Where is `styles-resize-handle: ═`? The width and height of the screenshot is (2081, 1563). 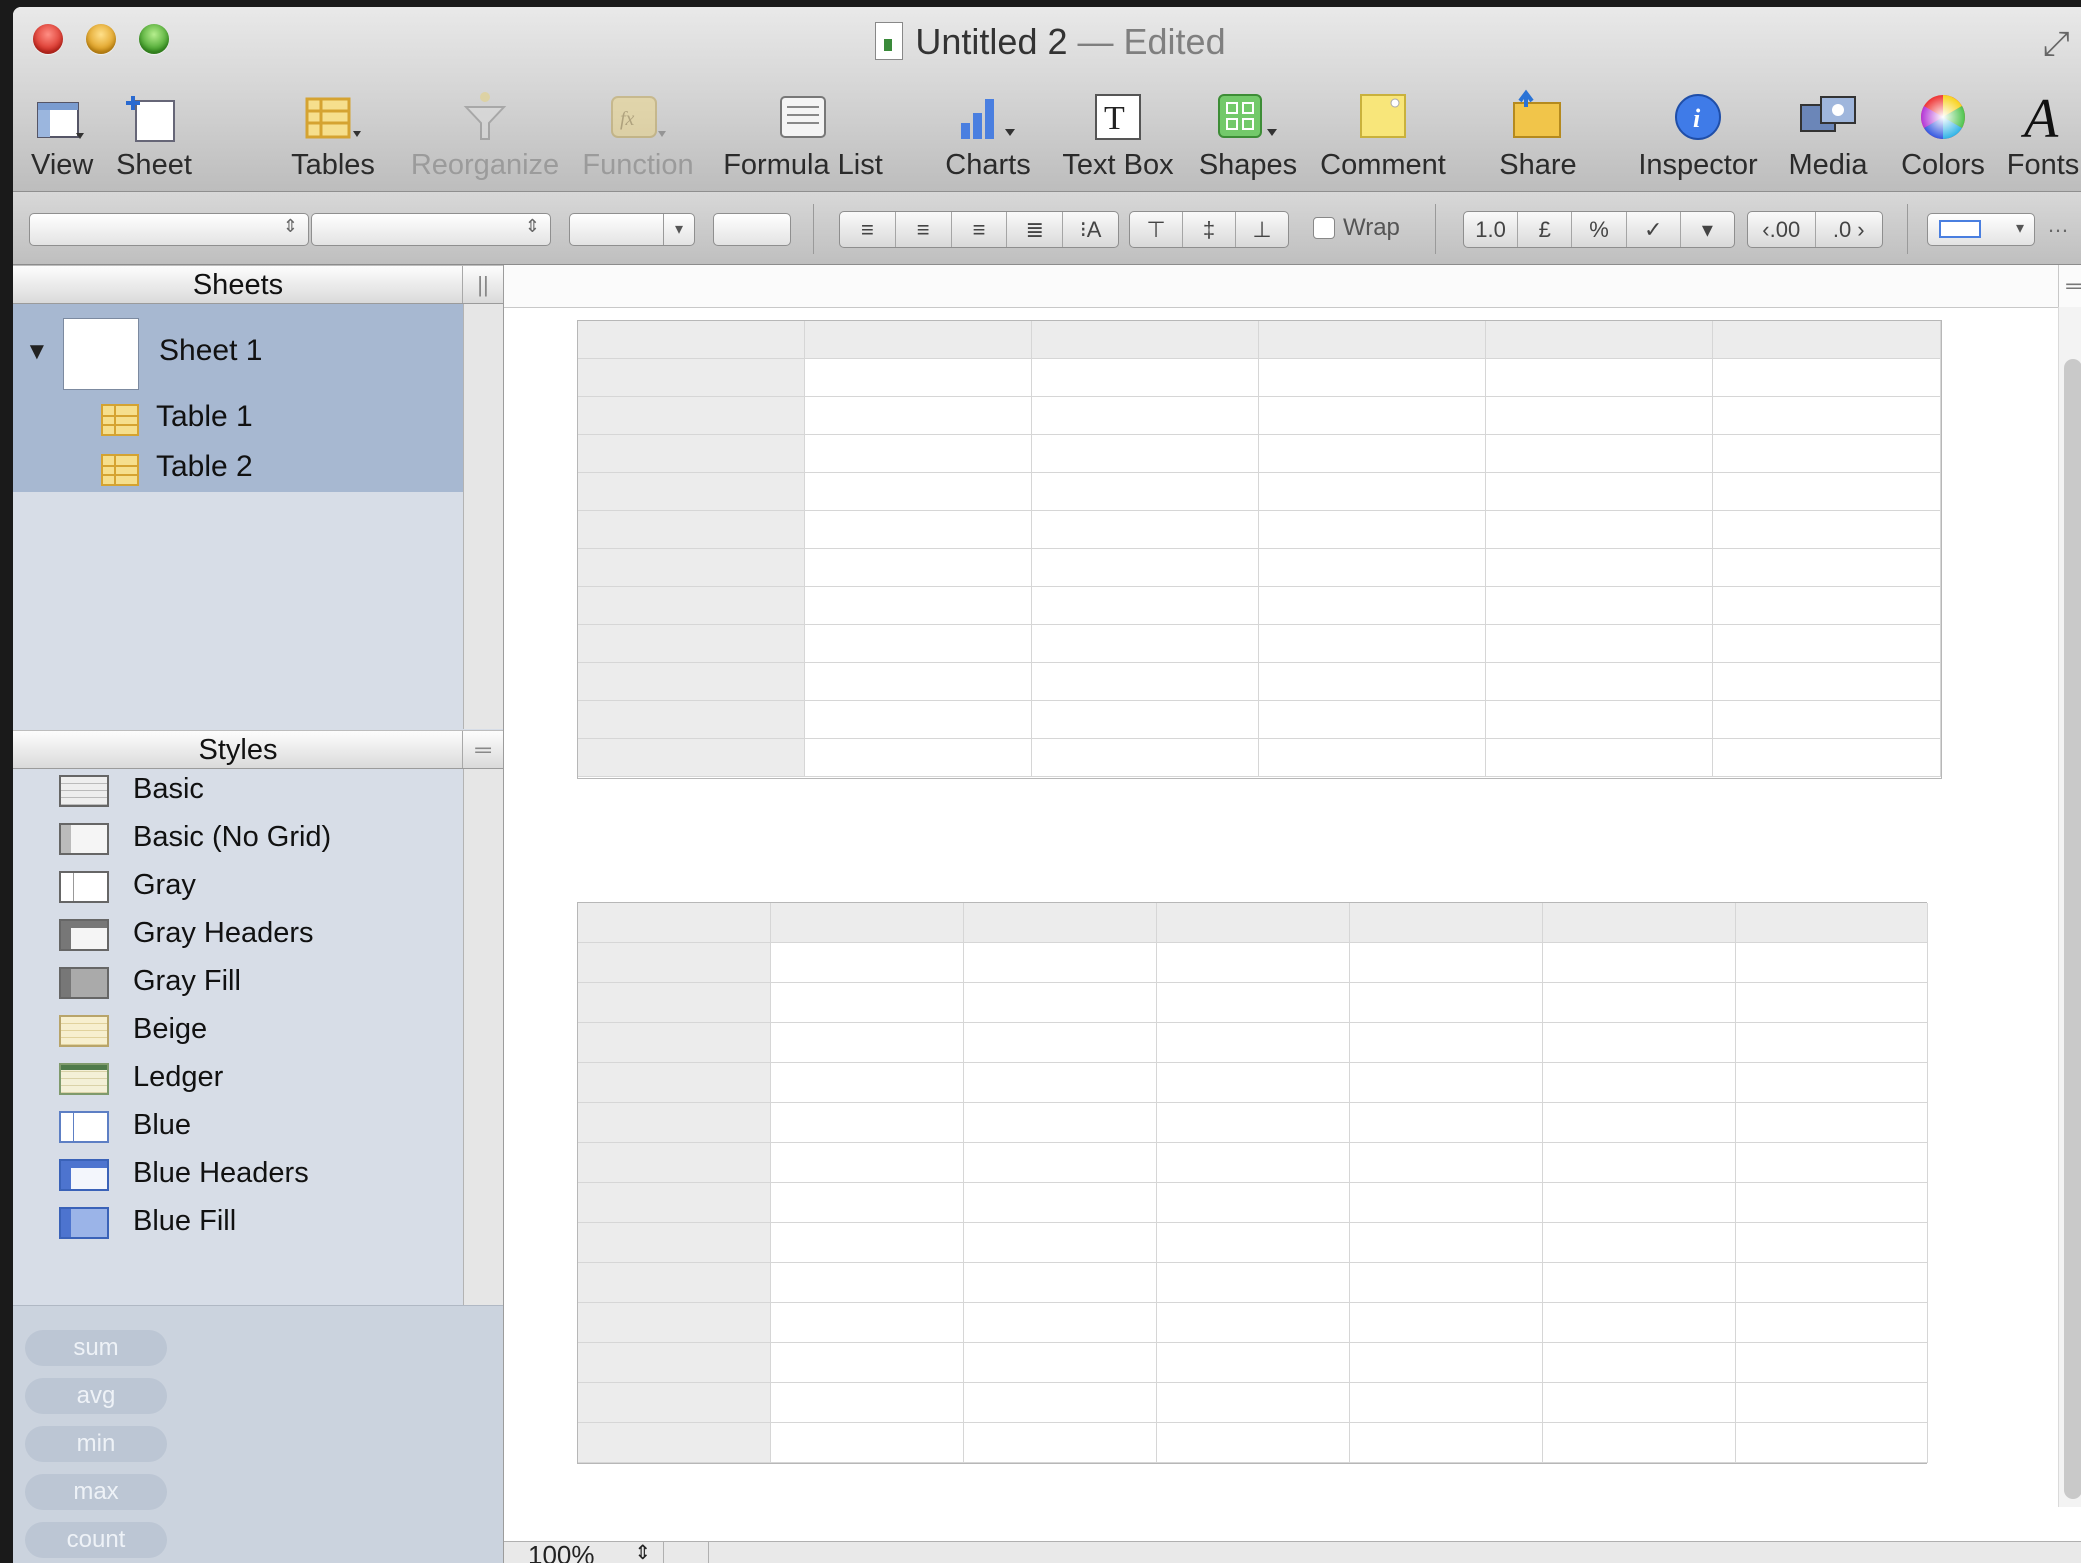 styles-resize-handle: ═ is located at coordinates (482, 749).